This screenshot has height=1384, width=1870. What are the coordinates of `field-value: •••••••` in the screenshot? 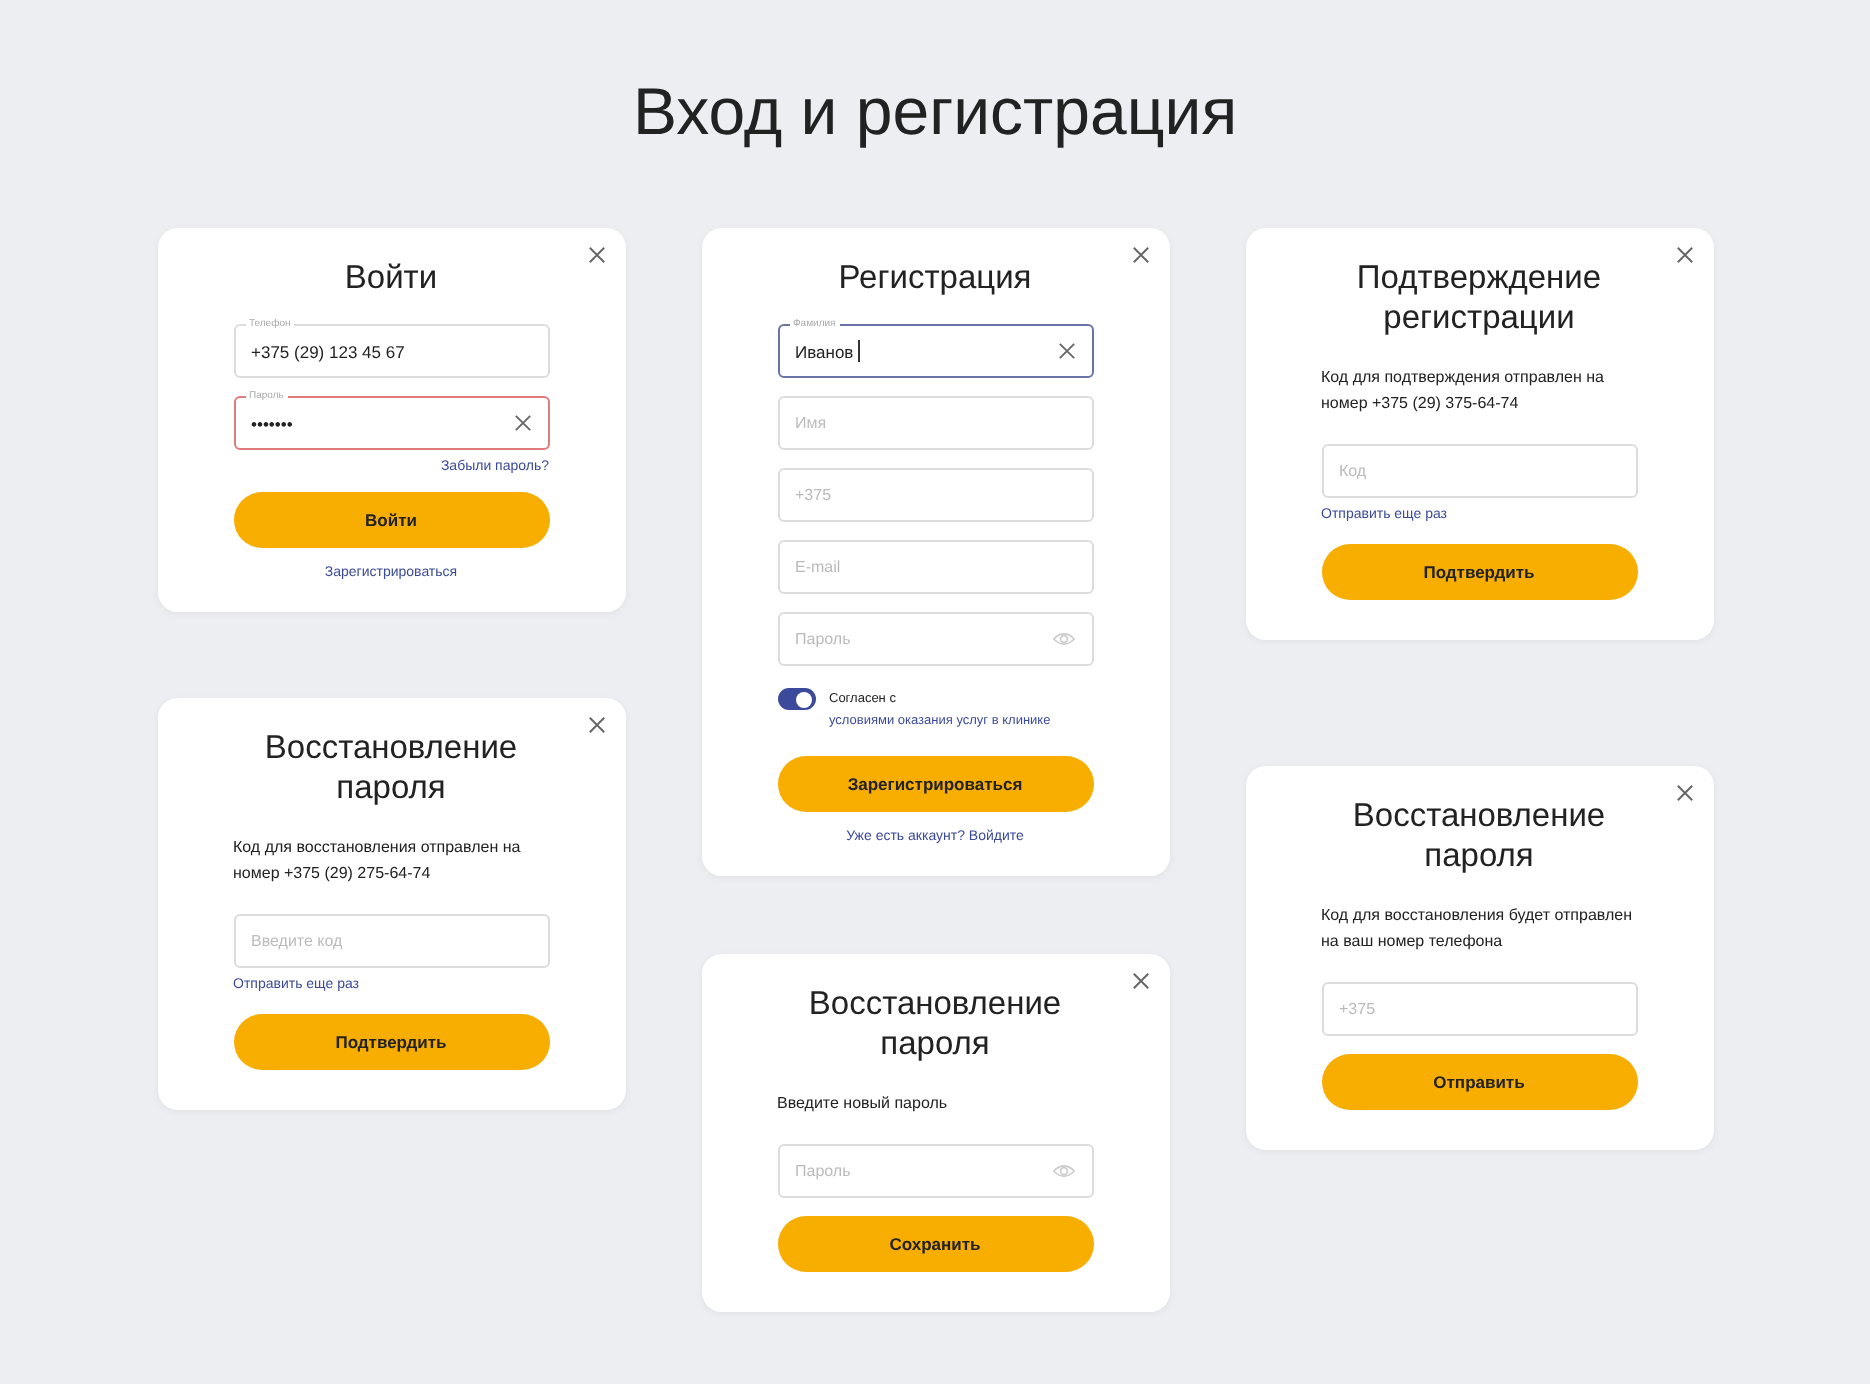 It's located at (273, 423).